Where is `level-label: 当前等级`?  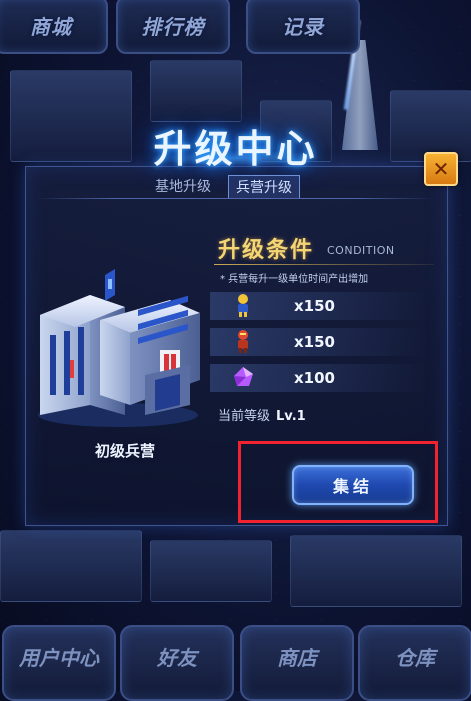
level-label: 当前等级 is located at coordinates (244, 416).